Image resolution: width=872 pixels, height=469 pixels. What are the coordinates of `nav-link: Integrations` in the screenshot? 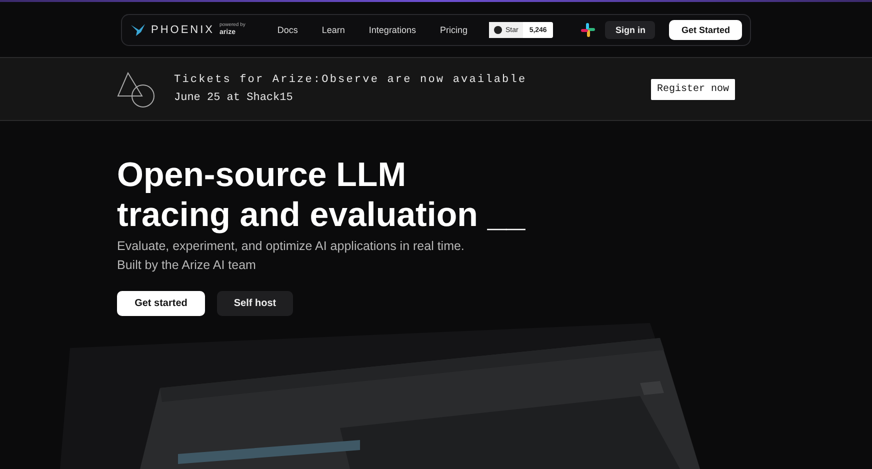 It's located at (392, 30).